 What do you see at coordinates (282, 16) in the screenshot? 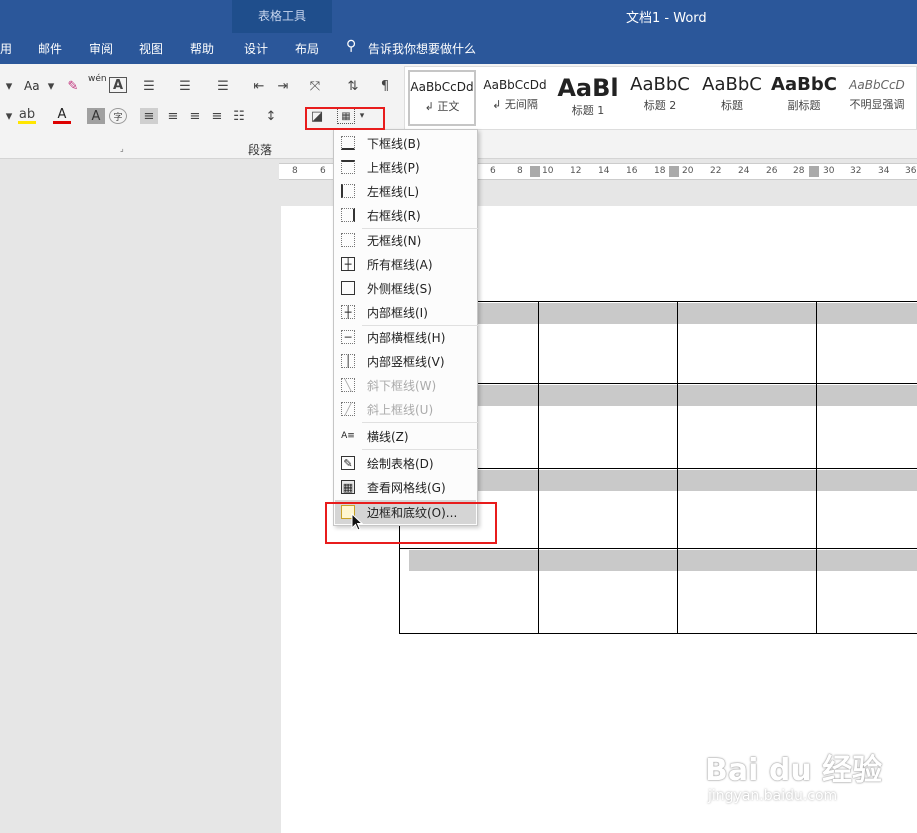
I see `context-group-label: 表格工具` at bounding box center [282, 16].